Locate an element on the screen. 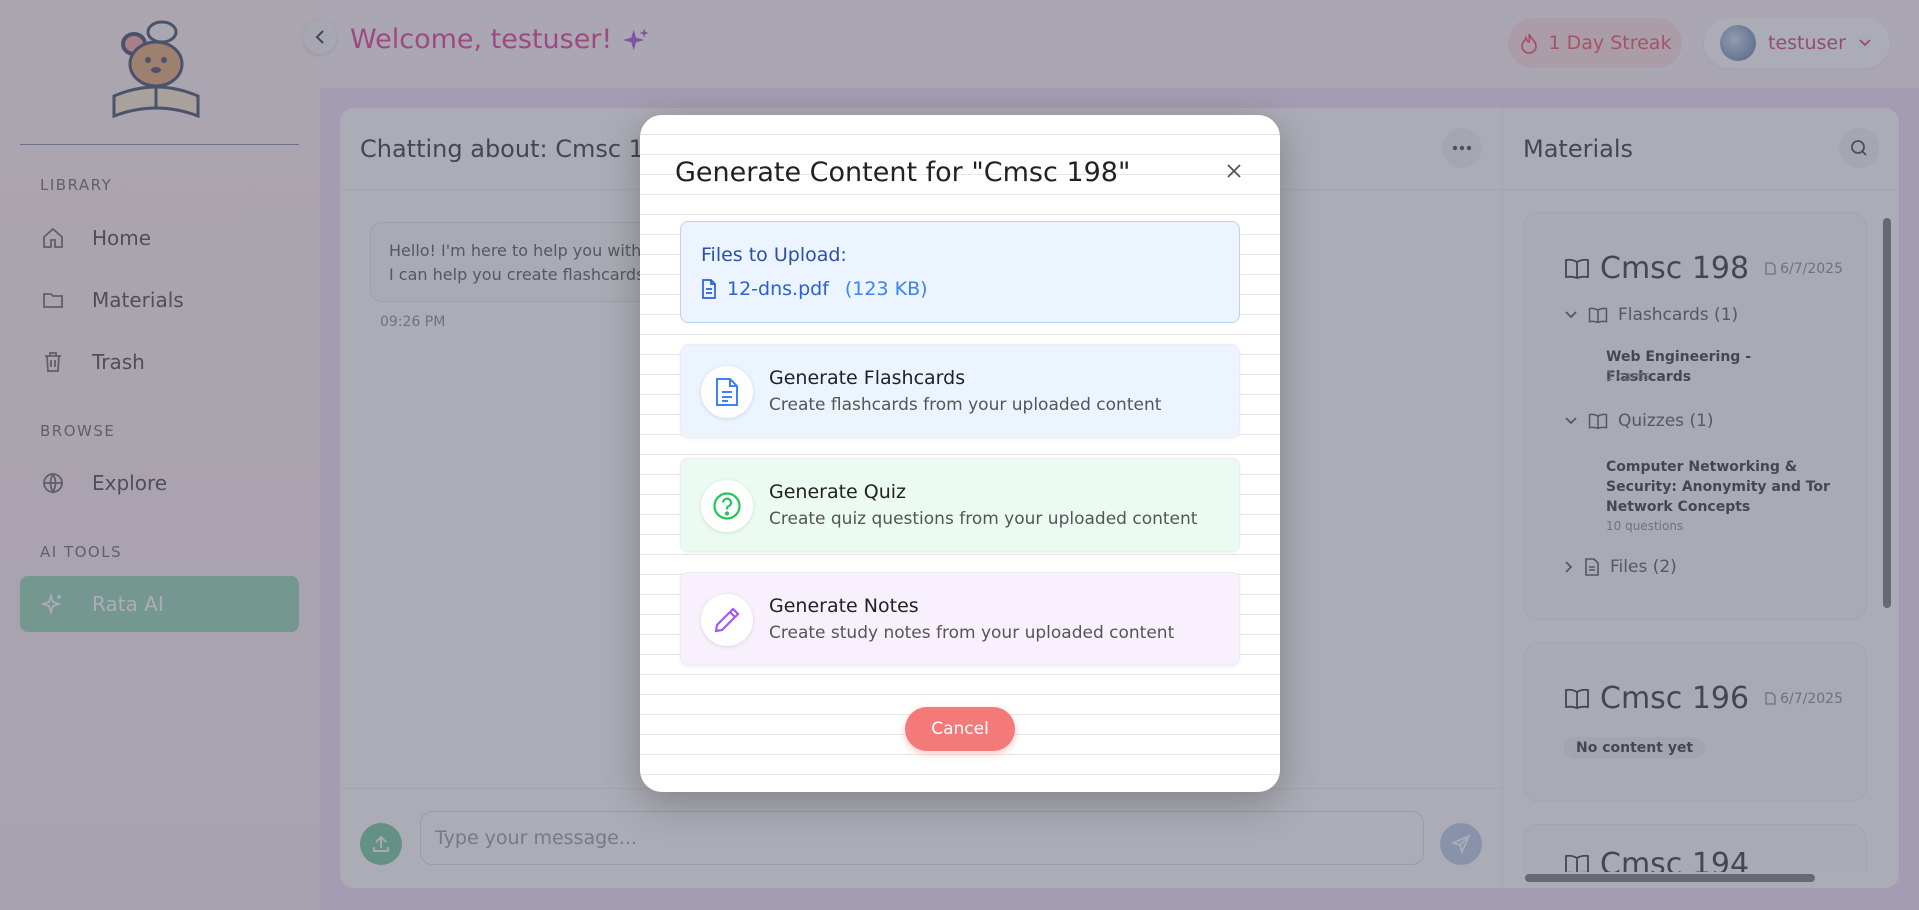 Image resolution: width=1919 pixels, height=910 pixels. close-icon is located at coordinates (1234, 171).